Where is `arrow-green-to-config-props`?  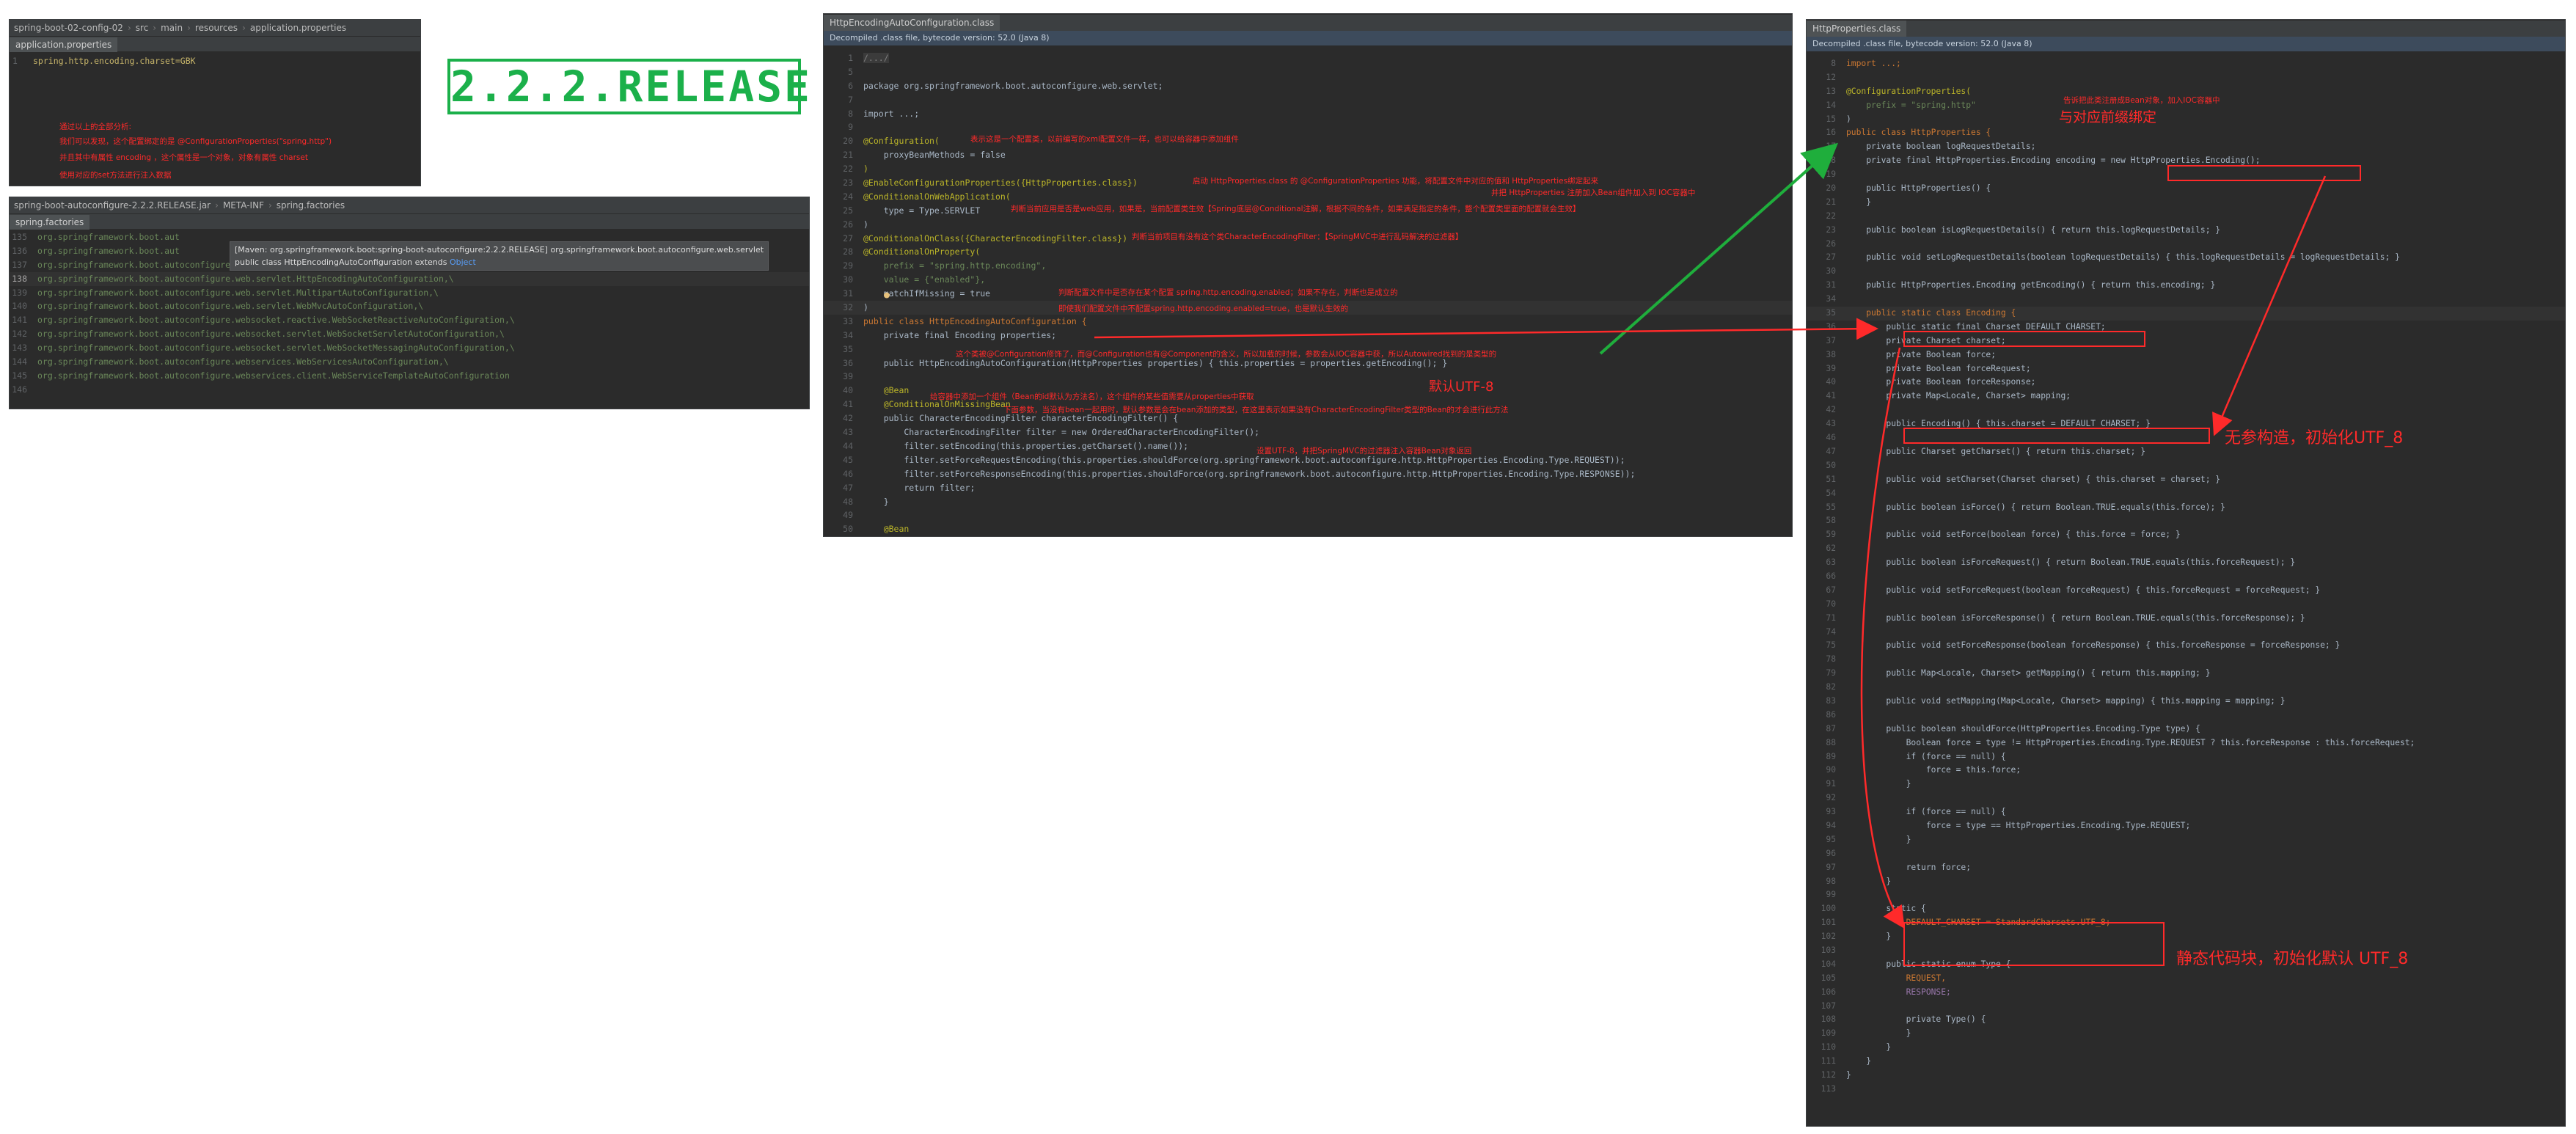 arrow-green-to-config-props is located at coordinates (1718, 248).